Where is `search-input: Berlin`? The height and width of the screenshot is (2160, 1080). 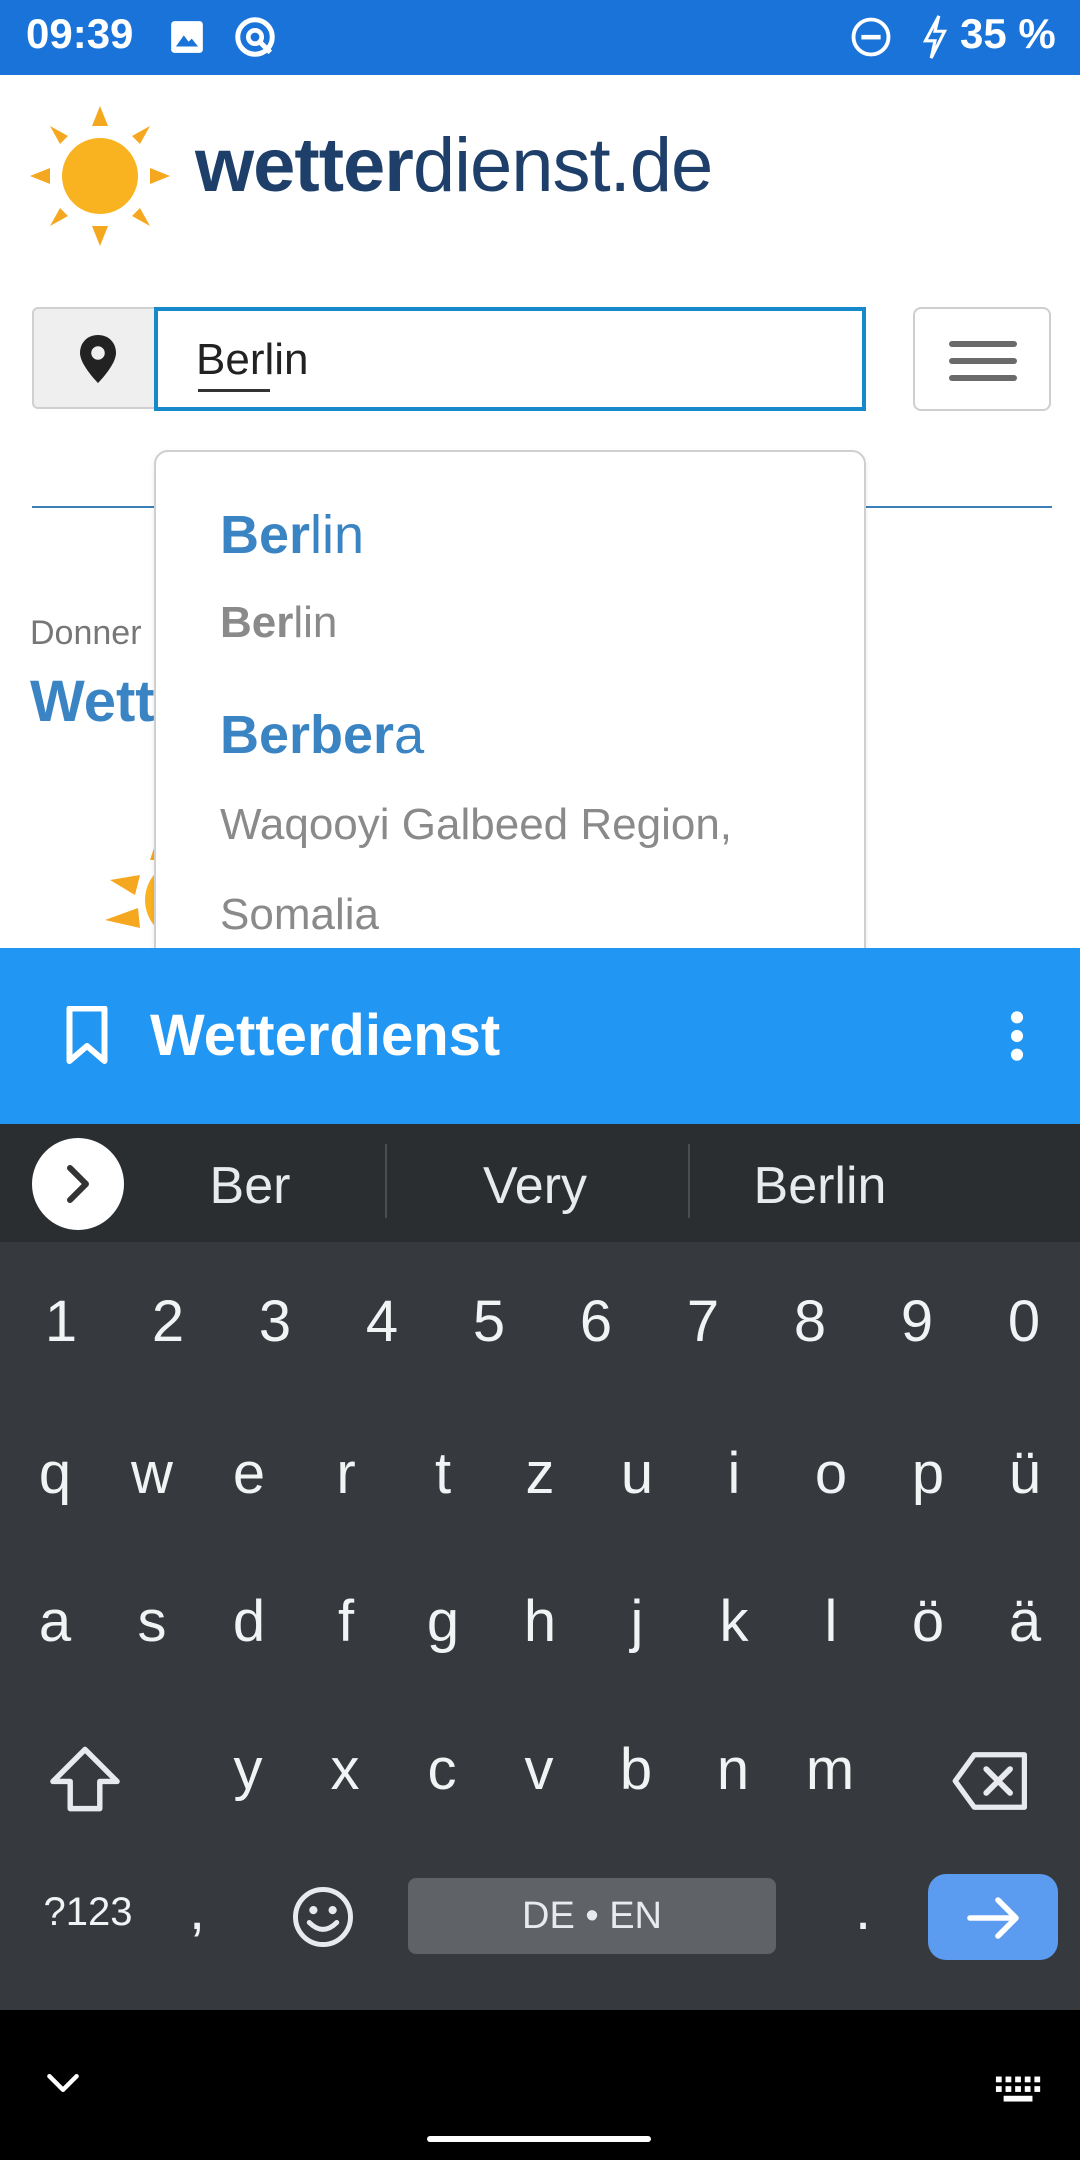
search-input: Berlin is located at coordinates (510, 359).